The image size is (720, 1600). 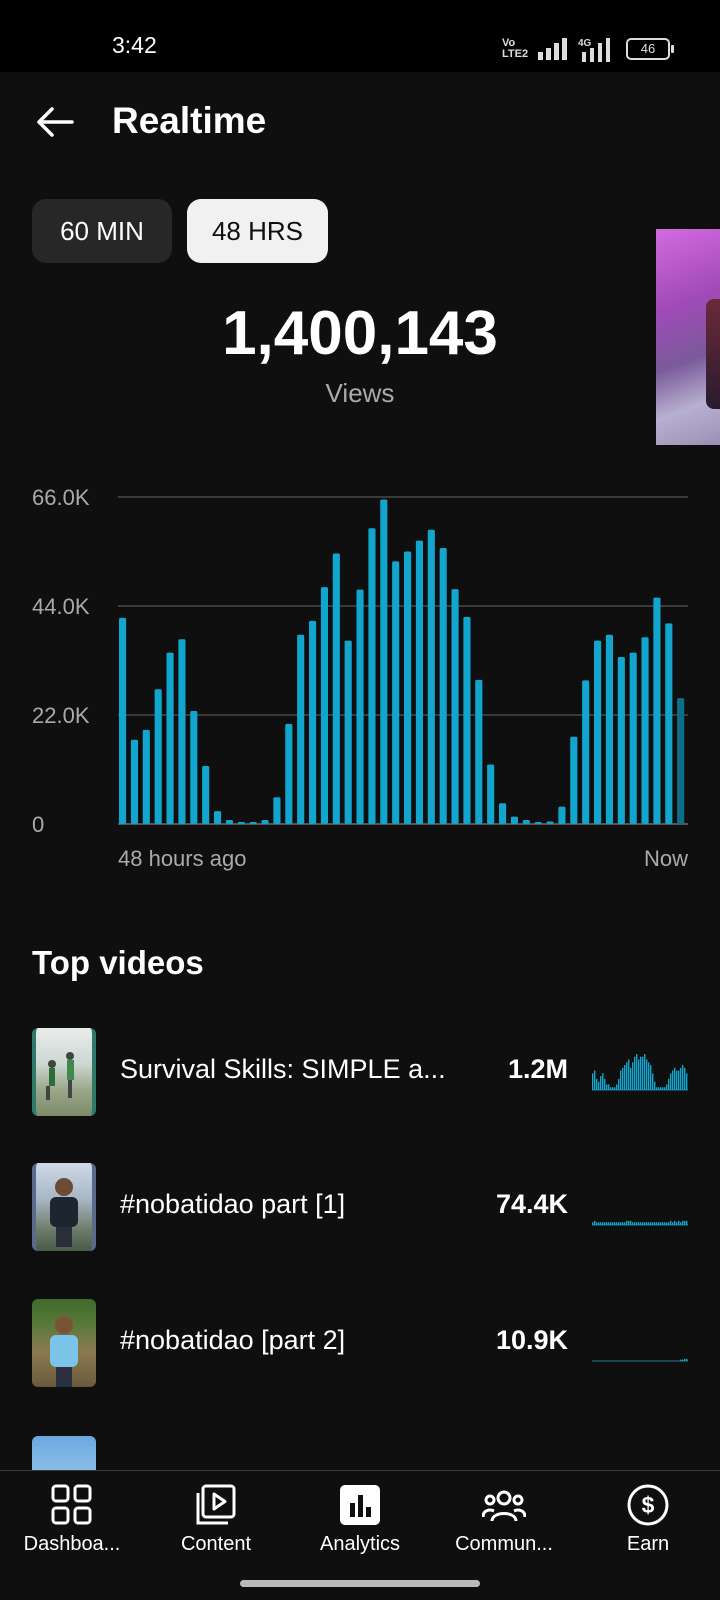 What do you see at coordinates (56, 122) in the screenshot?
I see `back-button` at bounding box center [56, 122].